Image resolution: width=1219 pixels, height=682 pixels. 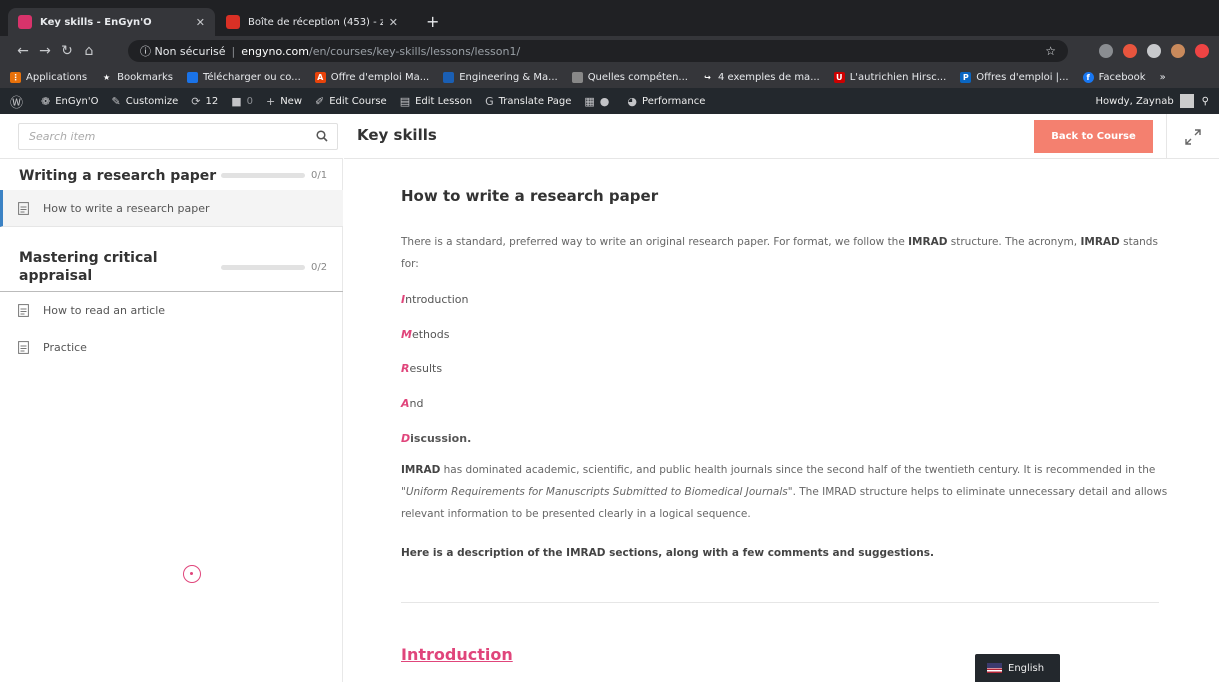 I want to click on search-input, so click(x=178, y=136).